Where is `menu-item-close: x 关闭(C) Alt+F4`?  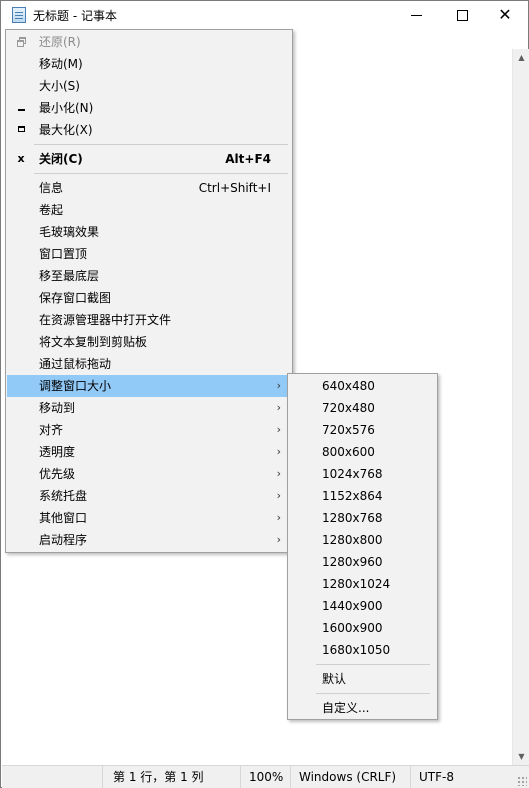 menu-item-close: x 关闭(C) Alt+F4 is located at coordinates (149, 159).